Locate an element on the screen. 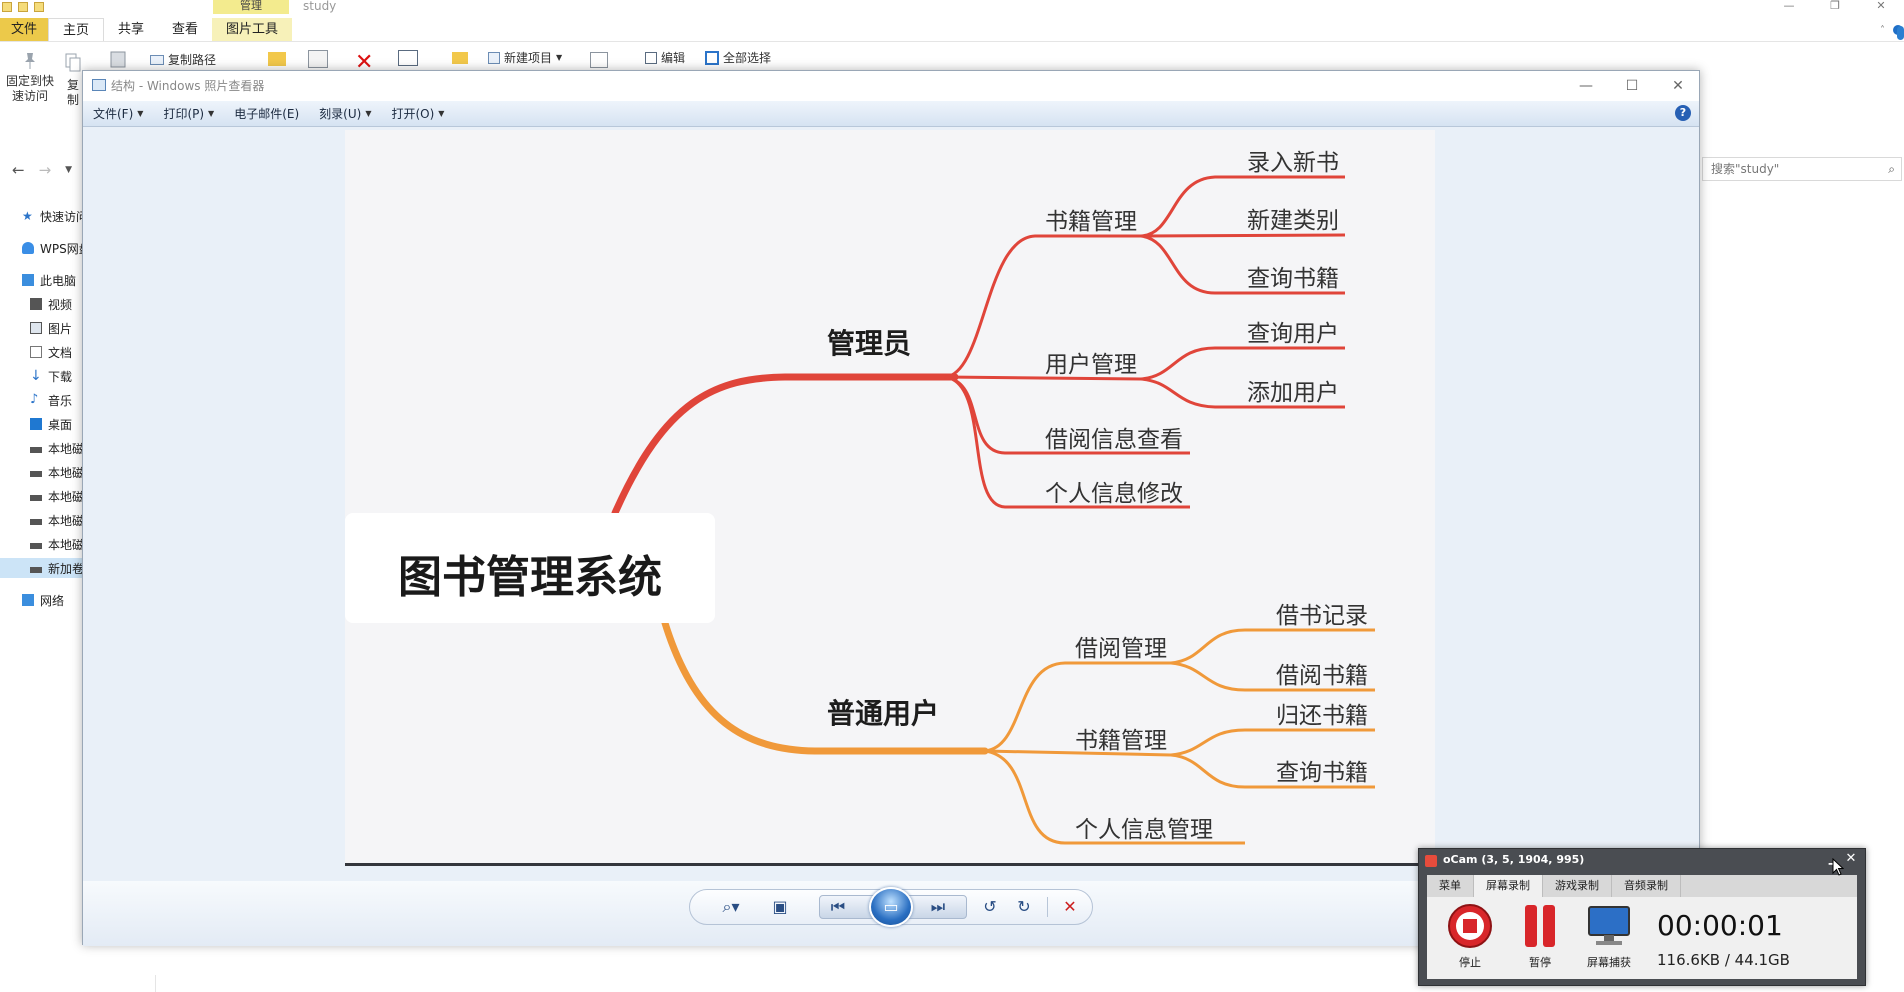  folder-icon is located at coordinates (277, 59).